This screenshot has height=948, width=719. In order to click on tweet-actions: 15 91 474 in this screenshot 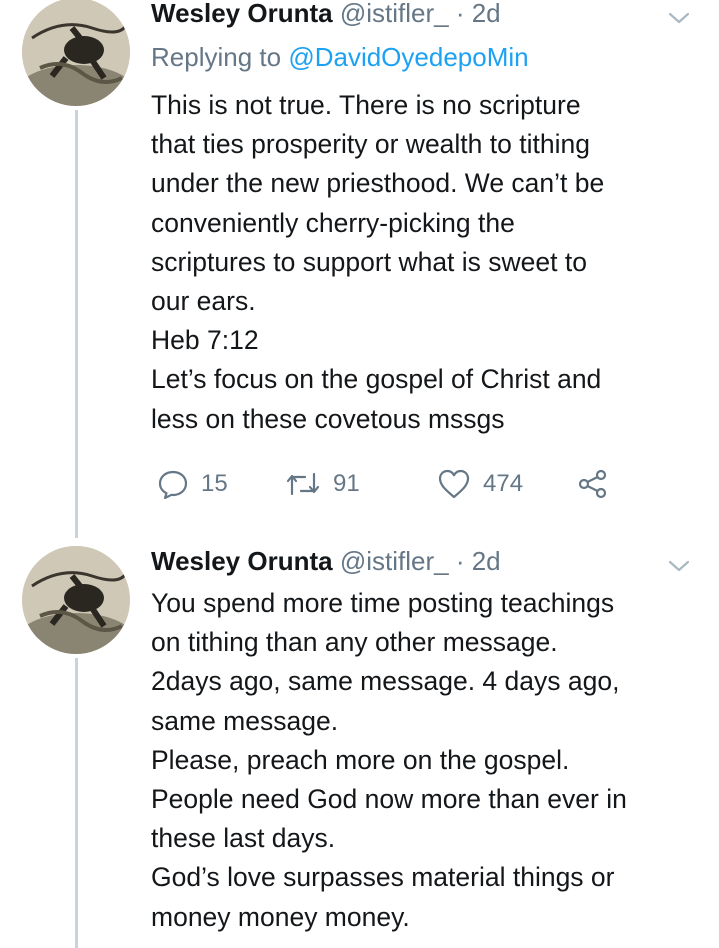, I will do `click(386, 484)`.